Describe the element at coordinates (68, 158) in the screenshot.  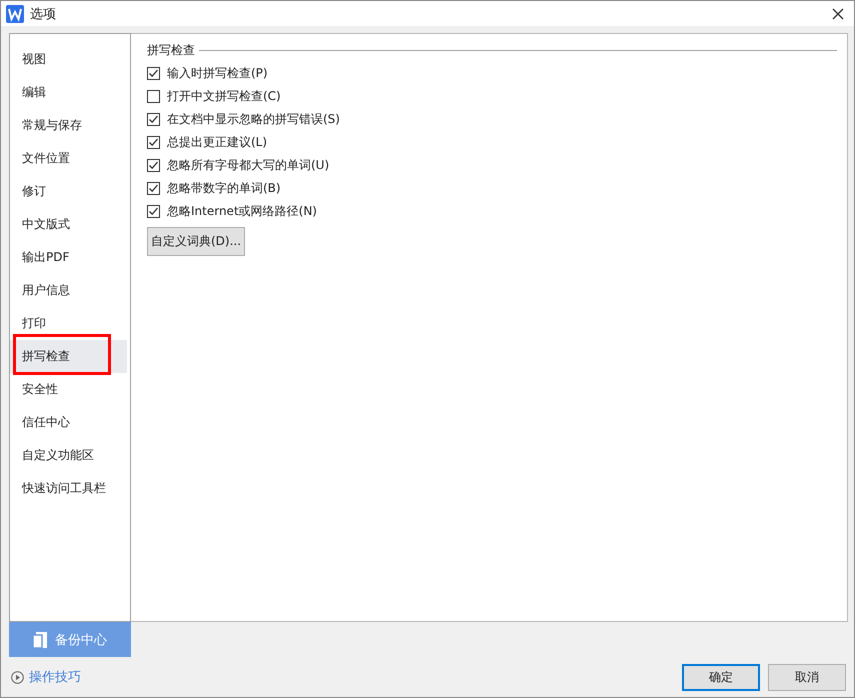
I see `sidebar-item: 文件位置` at that location.